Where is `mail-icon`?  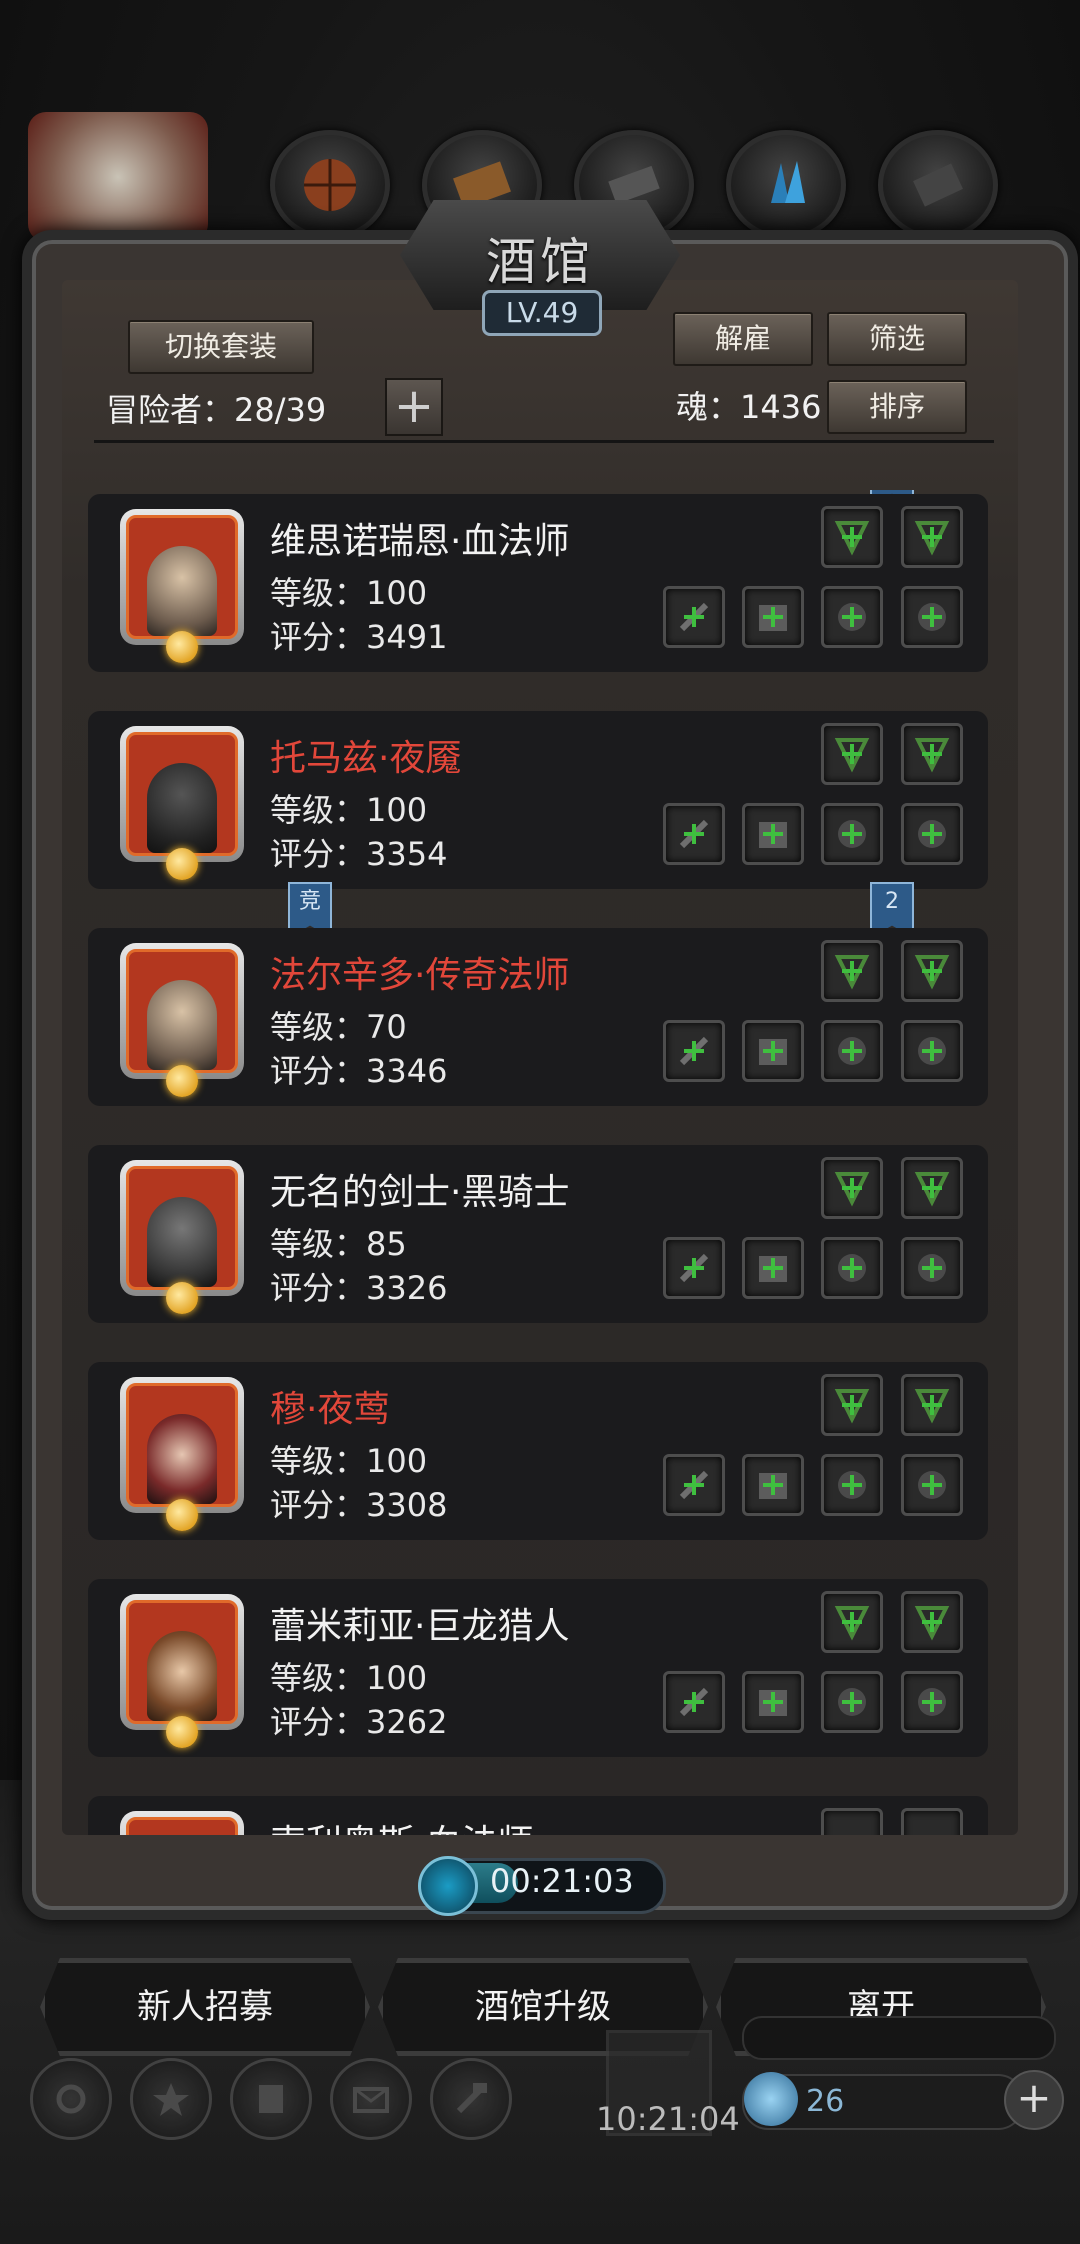
mail-icon is located at coordinates (371, 2099).